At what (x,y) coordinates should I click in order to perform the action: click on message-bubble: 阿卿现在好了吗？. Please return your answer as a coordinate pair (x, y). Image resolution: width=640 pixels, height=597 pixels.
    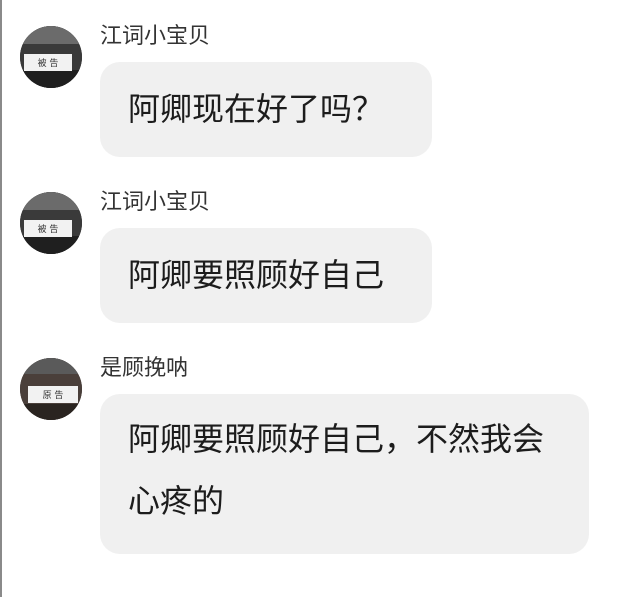
    Looking at the image, I should click on (266, 109).